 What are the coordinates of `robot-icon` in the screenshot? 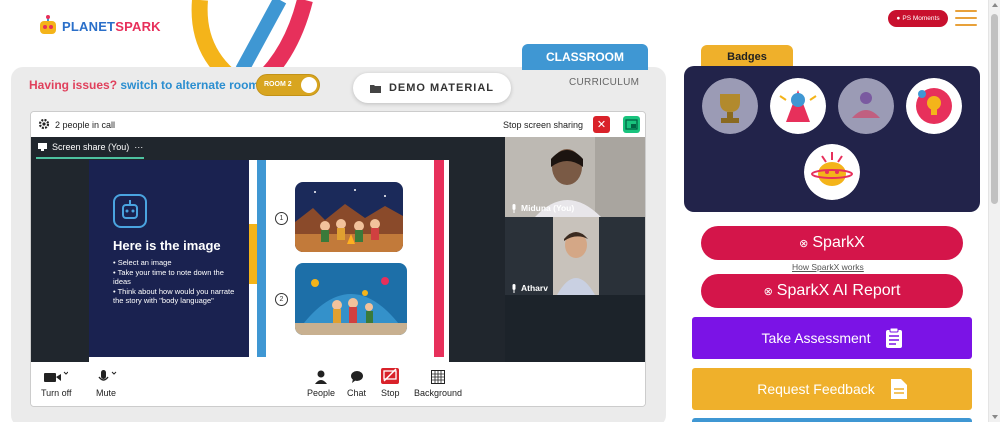 It's located at (130, 211).